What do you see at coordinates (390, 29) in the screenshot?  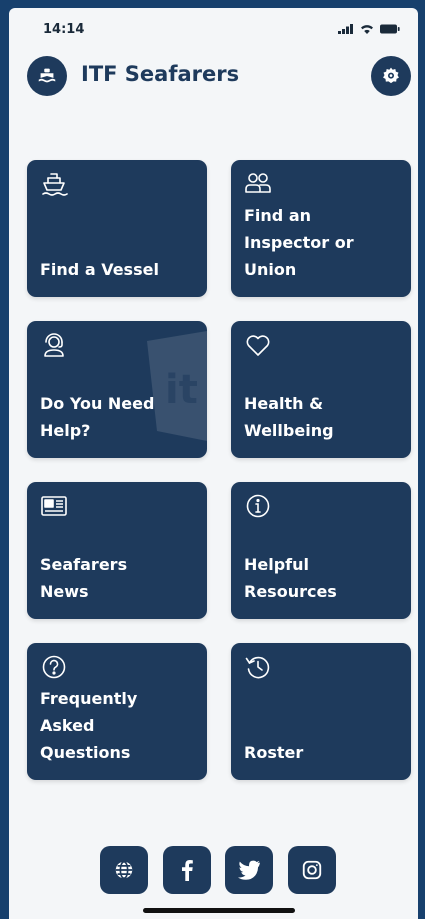 I see `battery-icon` at bounding box center [390, 29].